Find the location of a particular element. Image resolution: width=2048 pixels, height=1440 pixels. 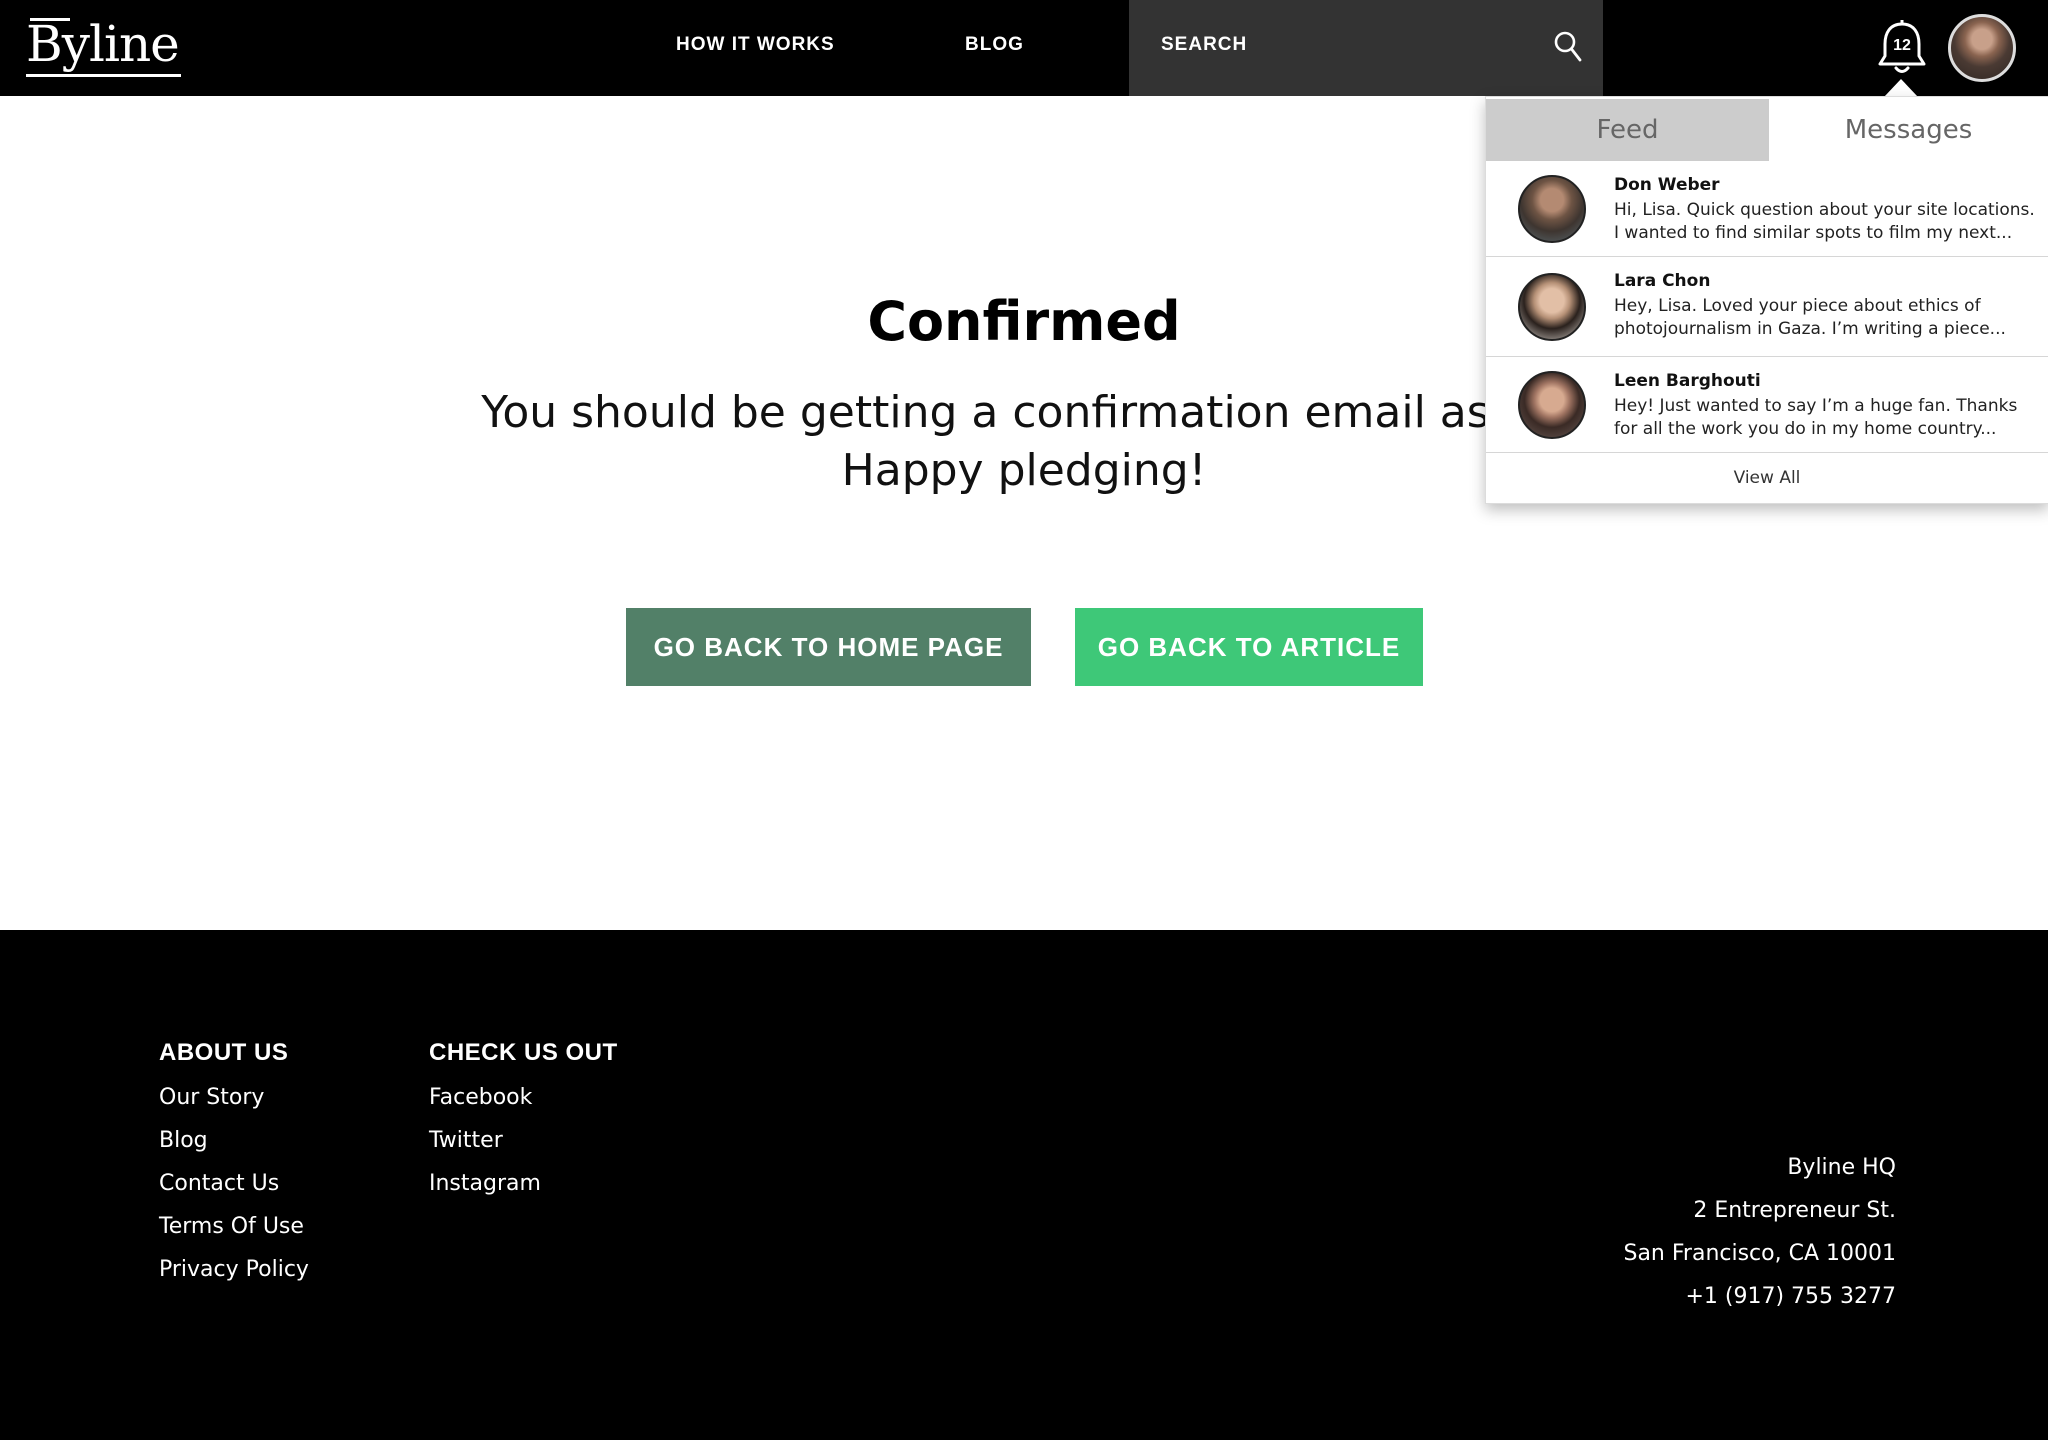

footer-link-blog: Blog is located at coordinates (234, 1140).